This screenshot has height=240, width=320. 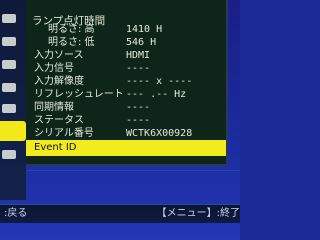 What do you see at coordinates (141, 42) in the screenshot?
I see `row-value: 546 H` at bounding box center [141, 42].